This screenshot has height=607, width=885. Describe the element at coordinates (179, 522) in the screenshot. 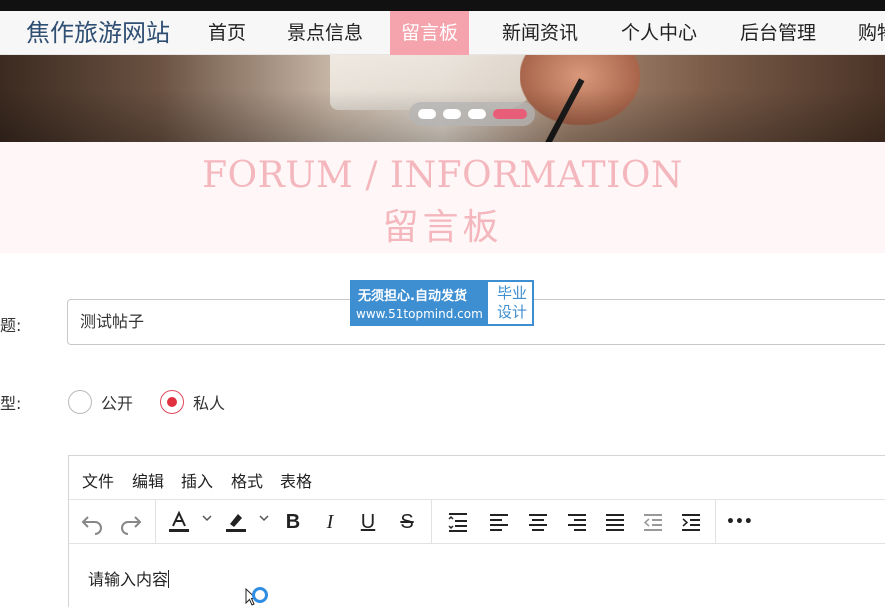

I see `text-color-icon` at that location.